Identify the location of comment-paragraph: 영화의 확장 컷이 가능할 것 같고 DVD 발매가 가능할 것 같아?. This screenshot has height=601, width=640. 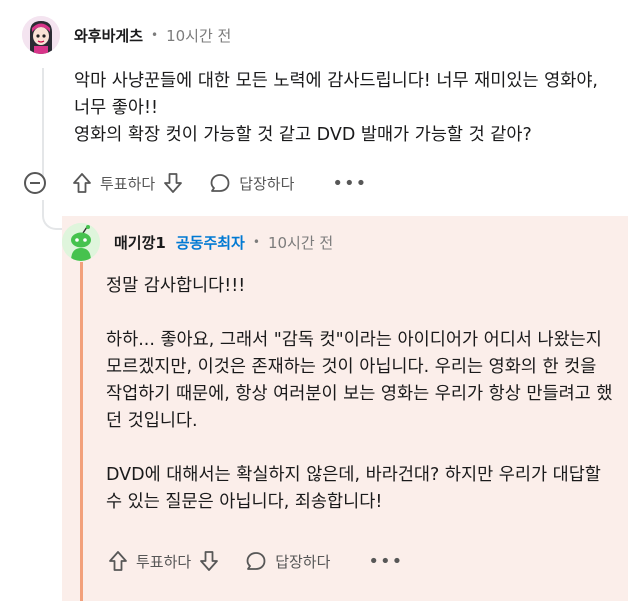
(303, 135).